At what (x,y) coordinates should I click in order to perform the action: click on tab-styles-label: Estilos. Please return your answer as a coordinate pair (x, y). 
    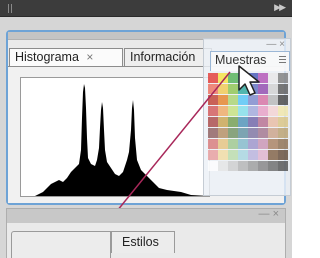
    Looking at the image, I should click on (140, 242).